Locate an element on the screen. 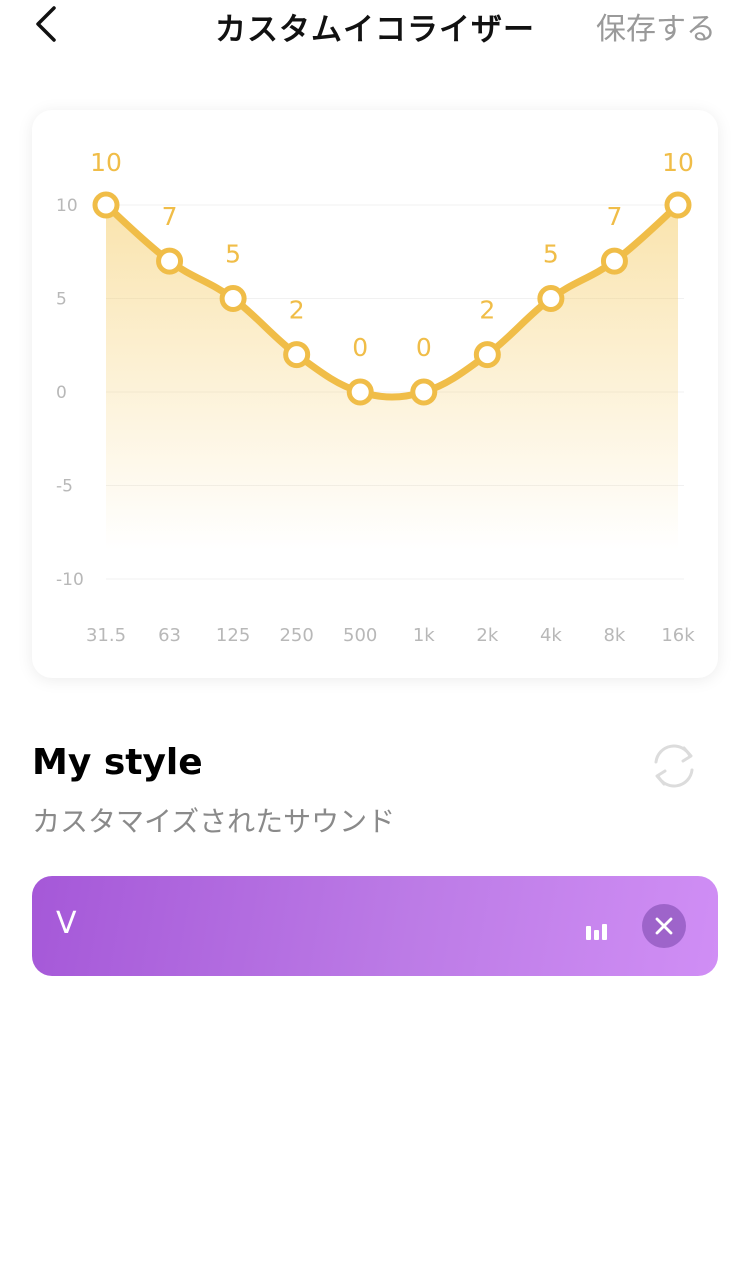 The width and height of the screenshot is (750, 1285). reset-button is located at coordinates (674, 766).